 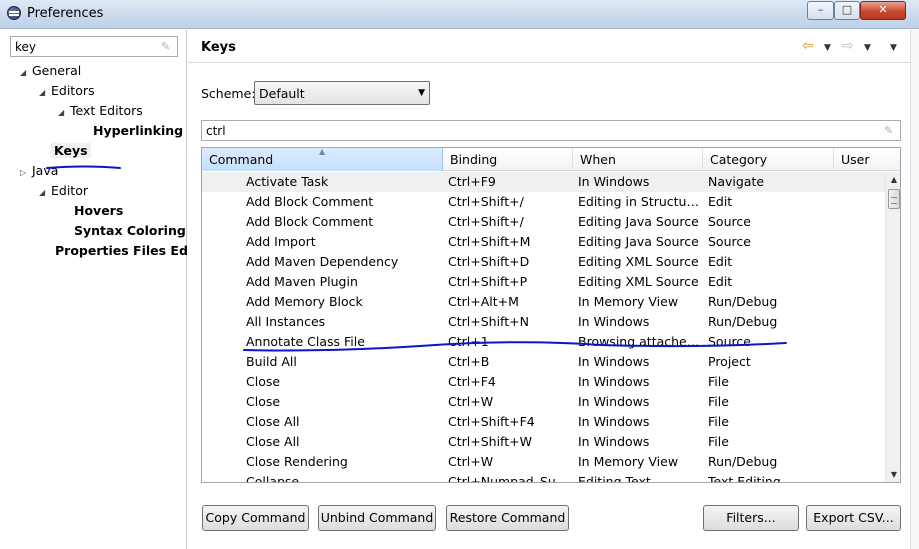 What do you see at coordinates (543, 422) in the screenshot?
I see `table-row: Close All Ctrl+Shift+F4 In Windows File` at bounding box center [543, 422].